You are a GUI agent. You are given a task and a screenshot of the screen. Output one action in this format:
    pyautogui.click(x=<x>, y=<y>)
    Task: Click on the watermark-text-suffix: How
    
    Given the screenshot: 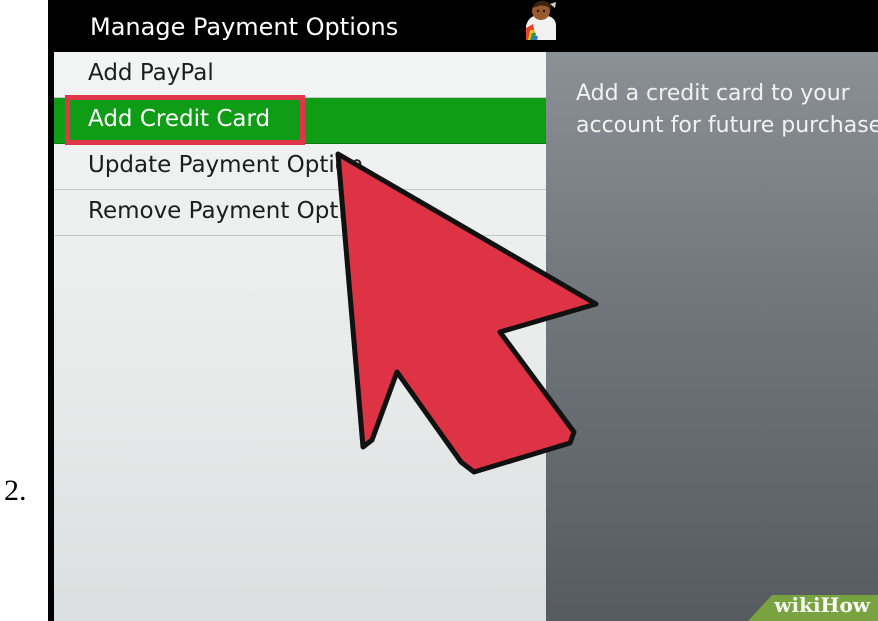 What is the action you would take?
    pyautogui.click(x=845, y=605)
    